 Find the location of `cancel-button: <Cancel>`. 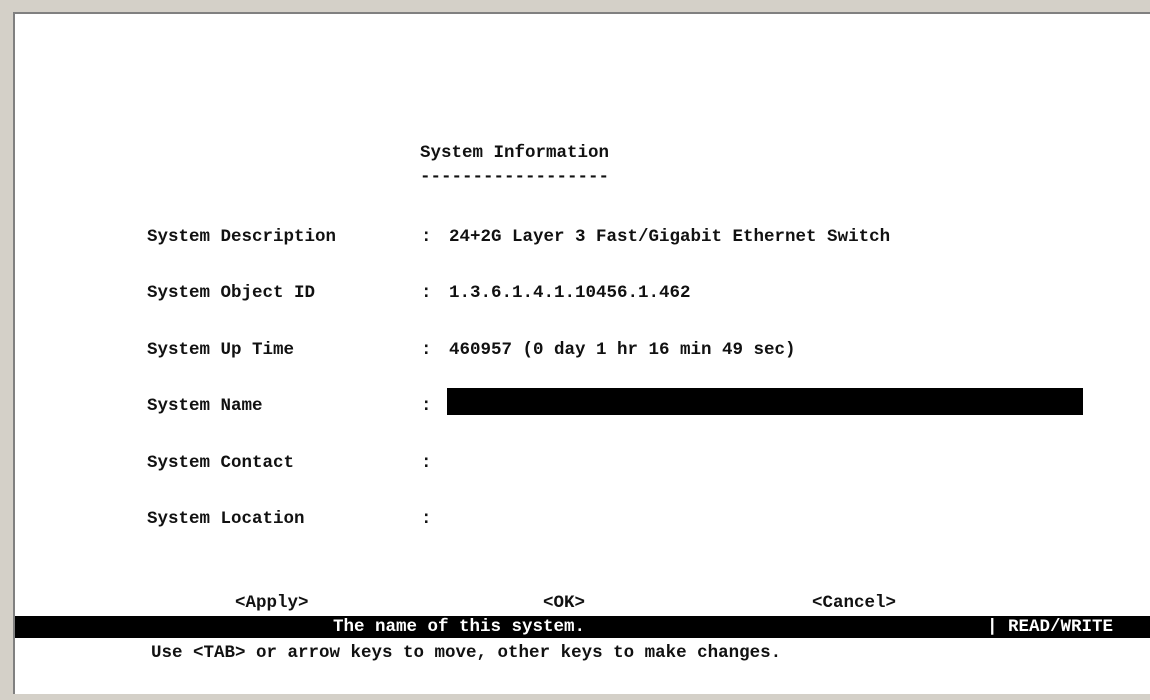

cancel-button: <Cancel> is located at coordinates (854, 603).